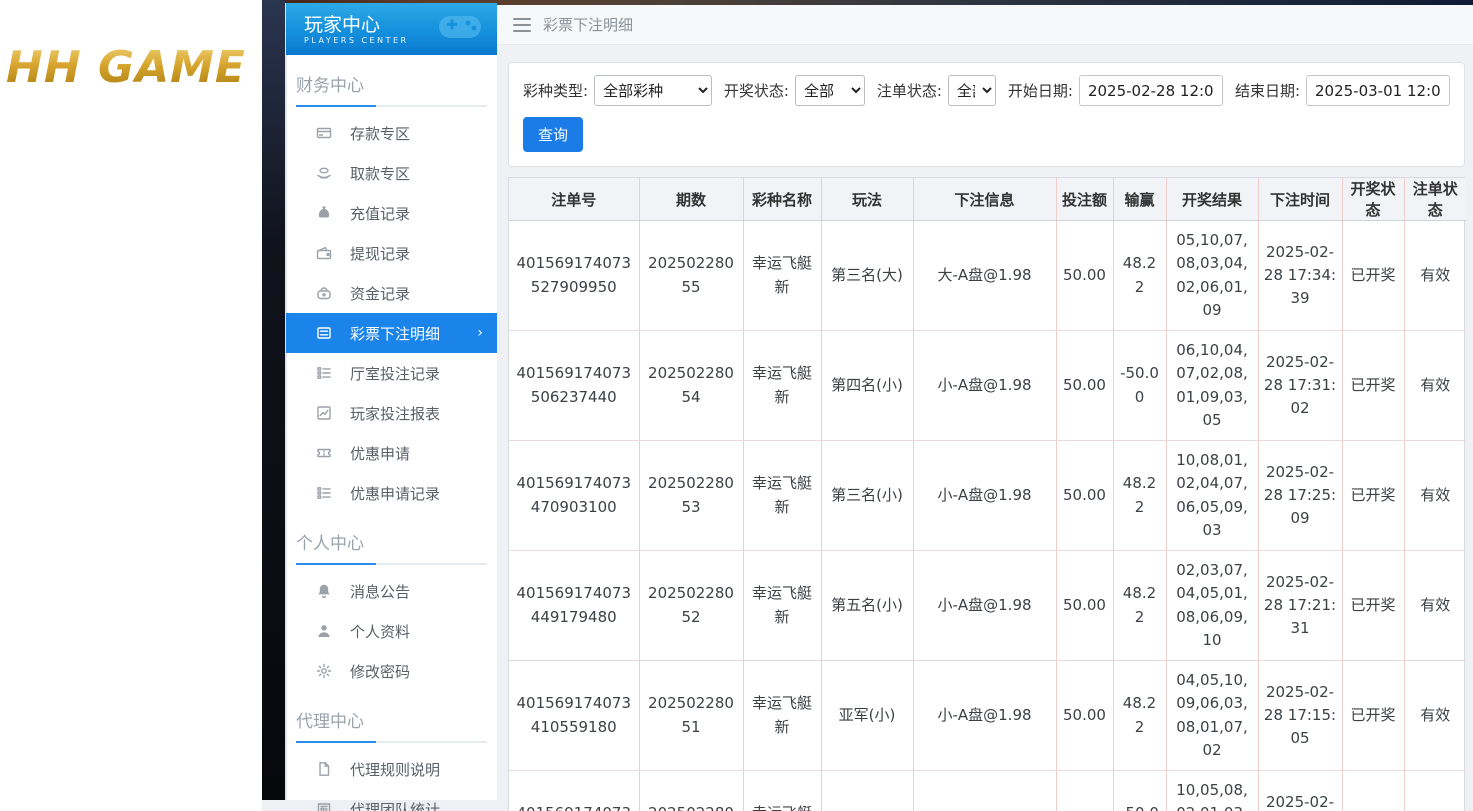 The image size is (1473, 811). I want to click on end-date-input, so click(1378, 90).